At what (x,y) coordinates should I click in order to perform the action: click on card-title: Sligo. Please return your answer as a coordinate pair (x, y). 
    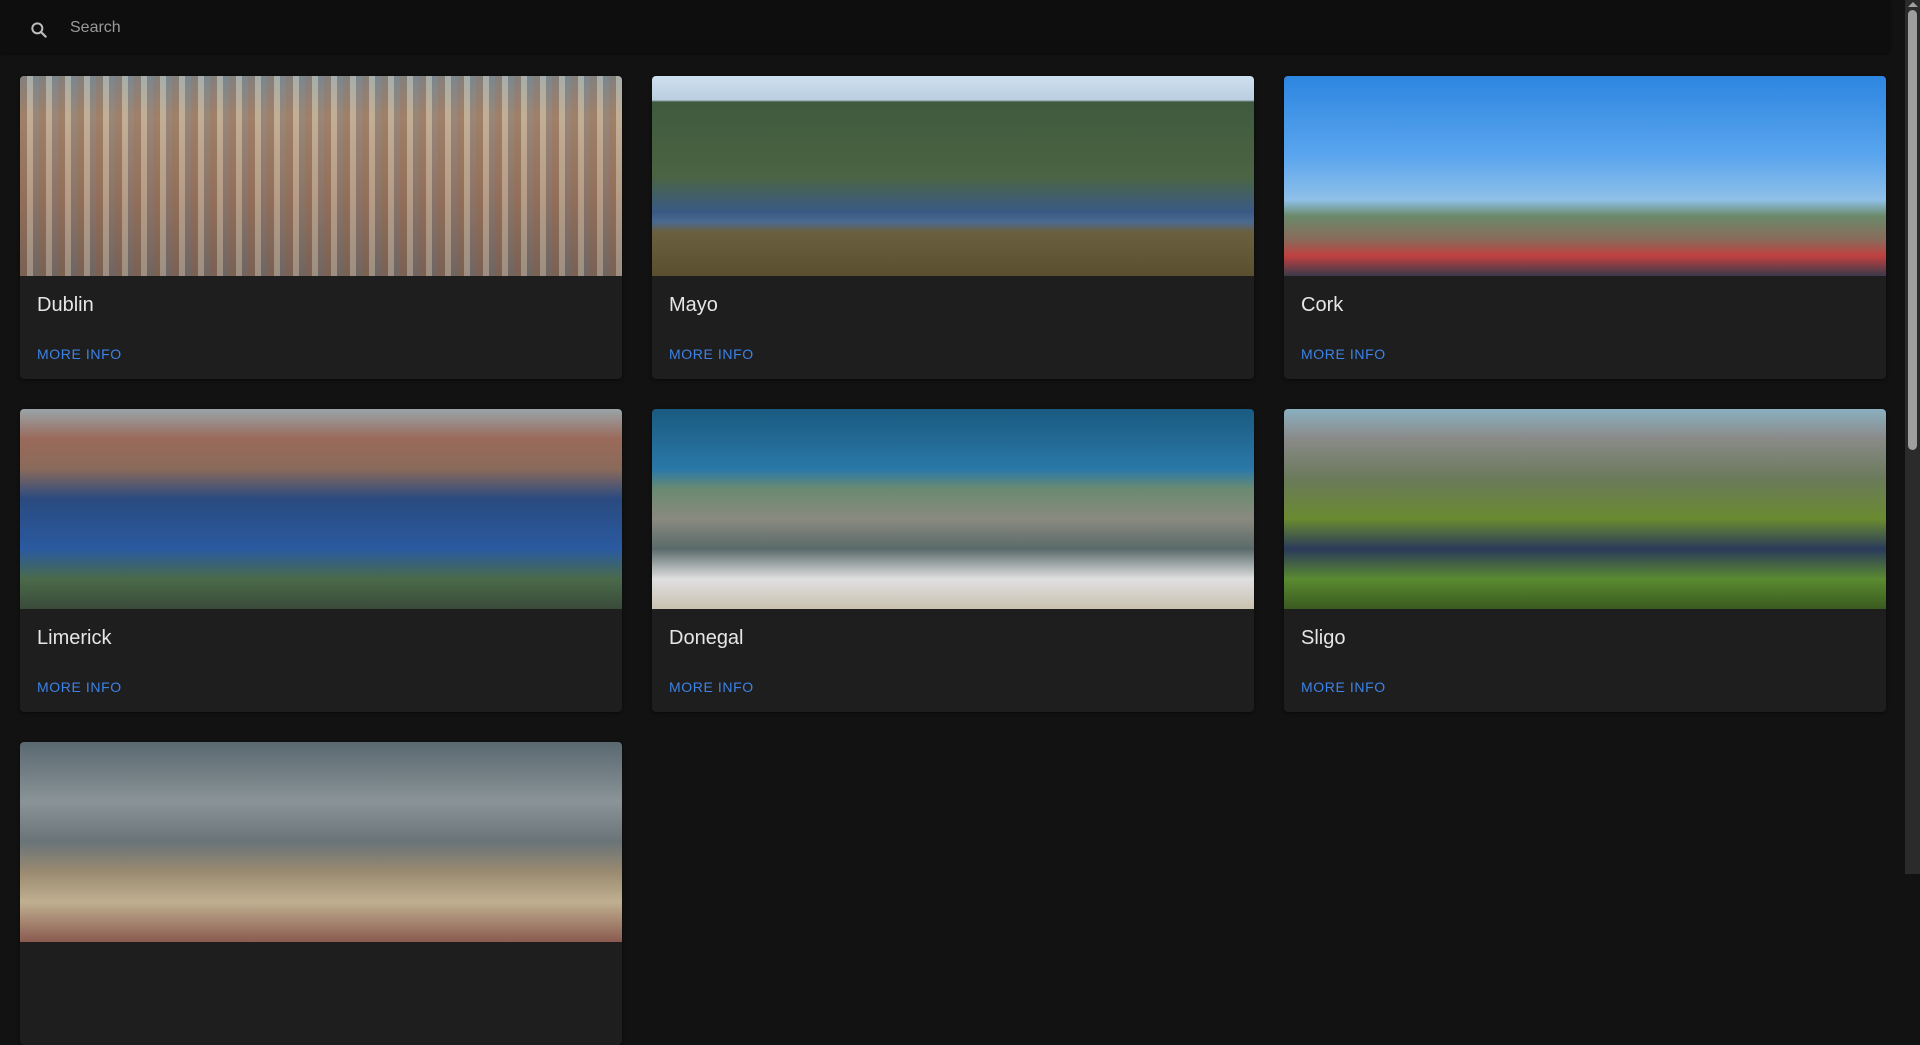
    Looking at the image, I should click on (1323, 638).